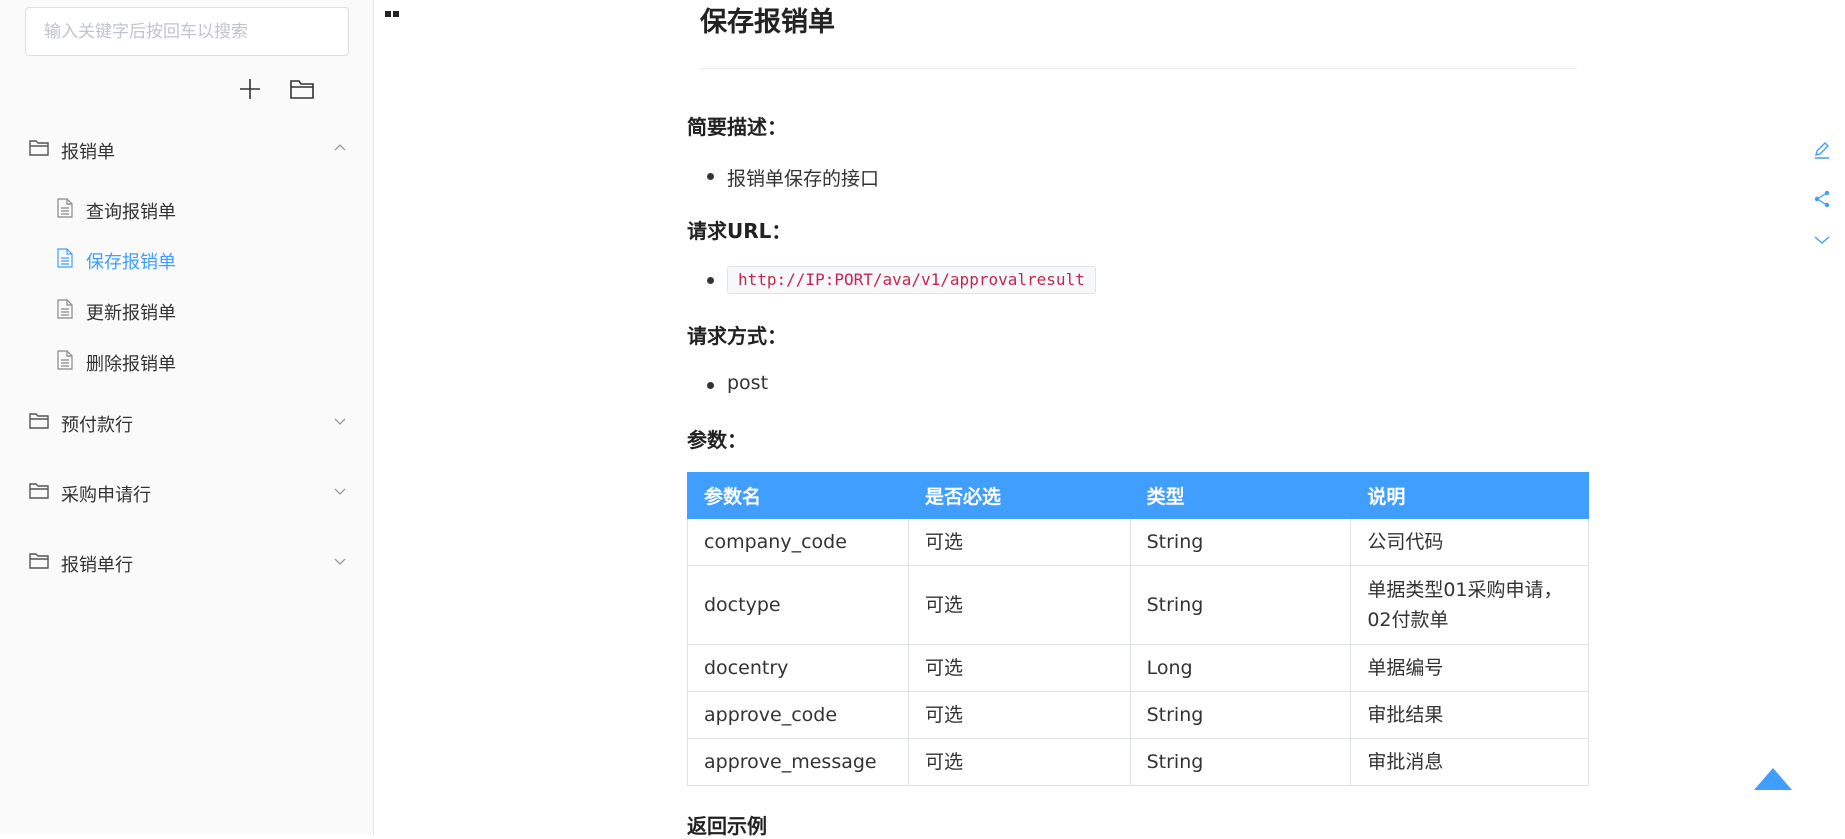 The image size is (1845, 839). I want to click on table-cell: company_code, so click(798, 542).